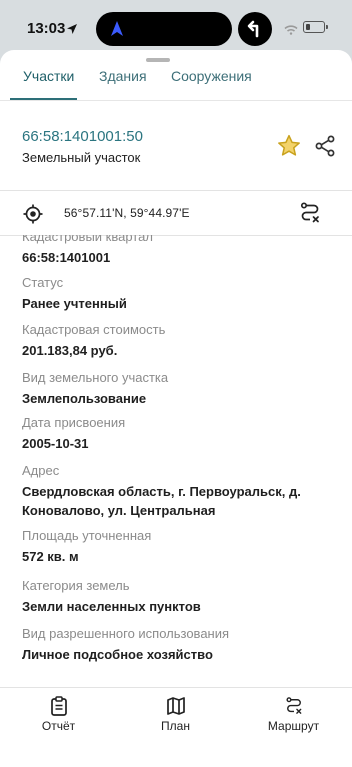 The height and width of the screenshot is (767, 352). Describe the element at coordinates (33, 216) in the screenshot. I see `crosshair-icon` at that location.